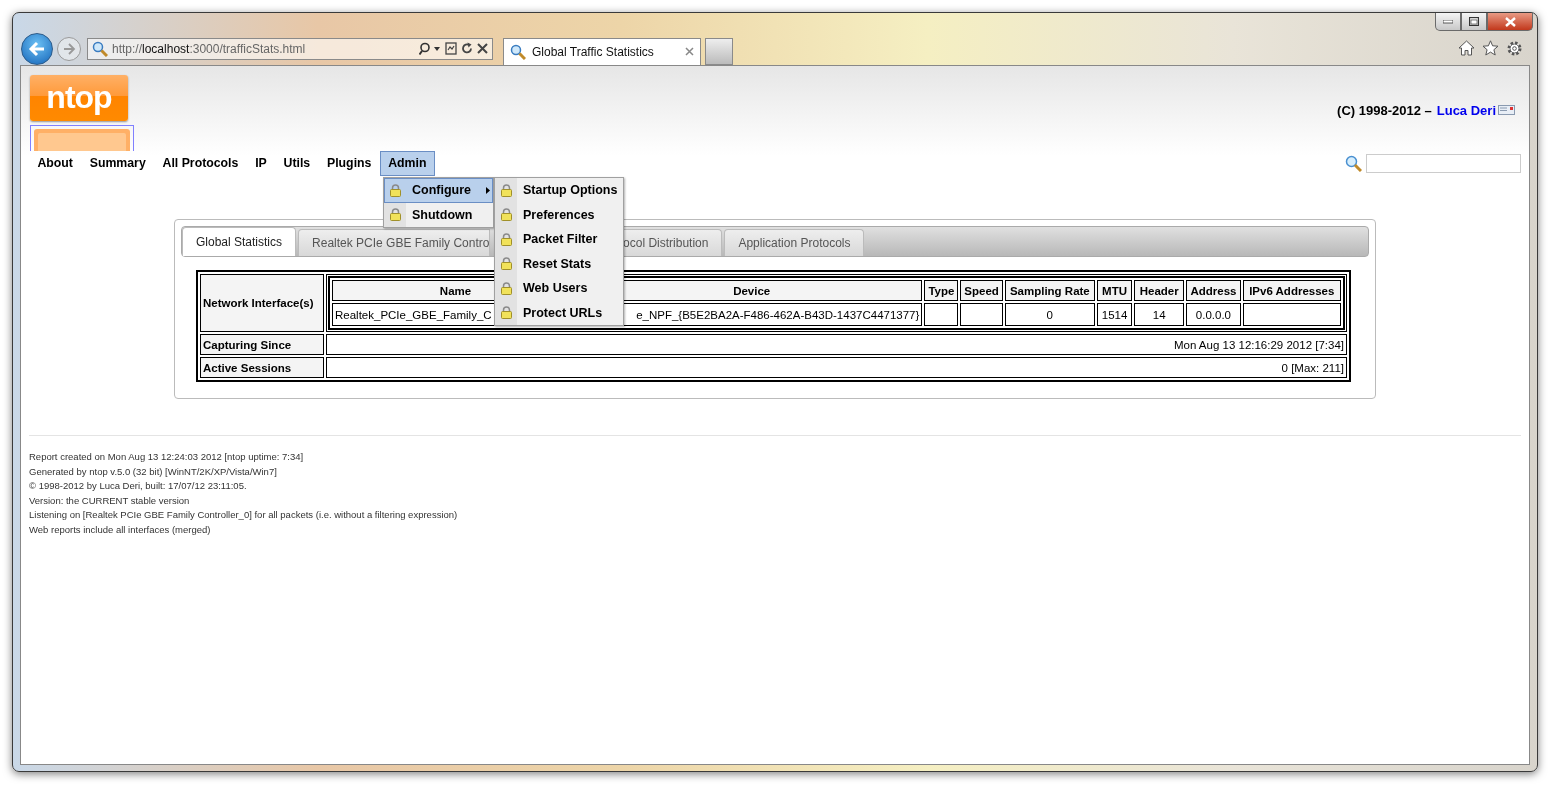 This screenshot has height=793, width=1558. I want to click on maximize-icon, so click(1474, 21).